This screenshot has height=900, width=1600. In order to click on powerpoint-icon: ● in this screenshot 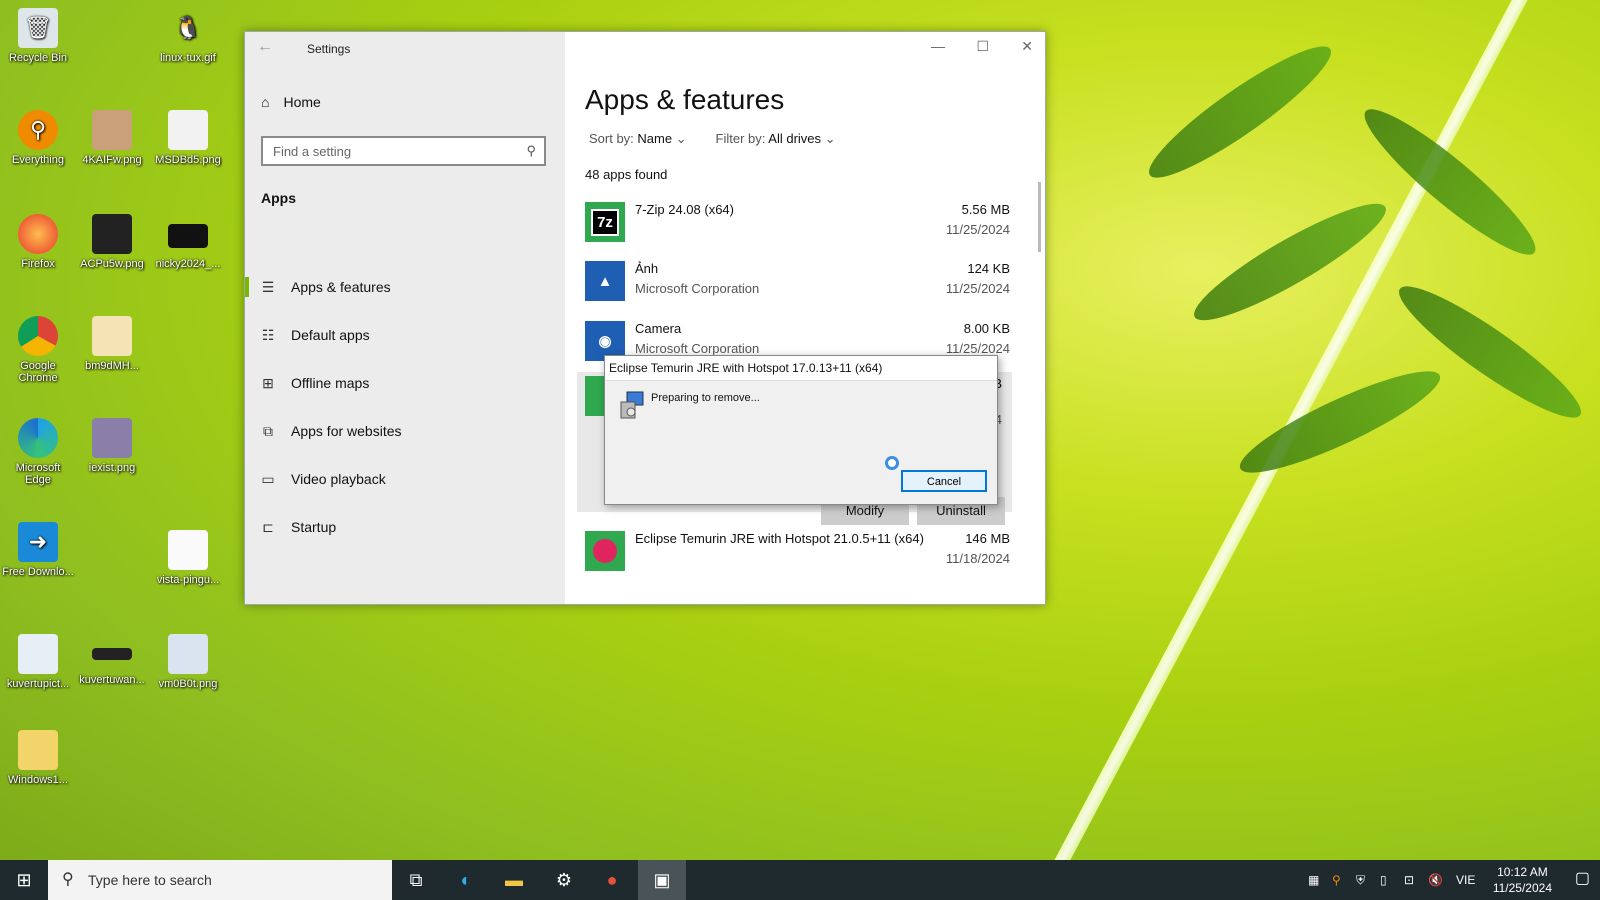, I will do `click(612, 880)`.